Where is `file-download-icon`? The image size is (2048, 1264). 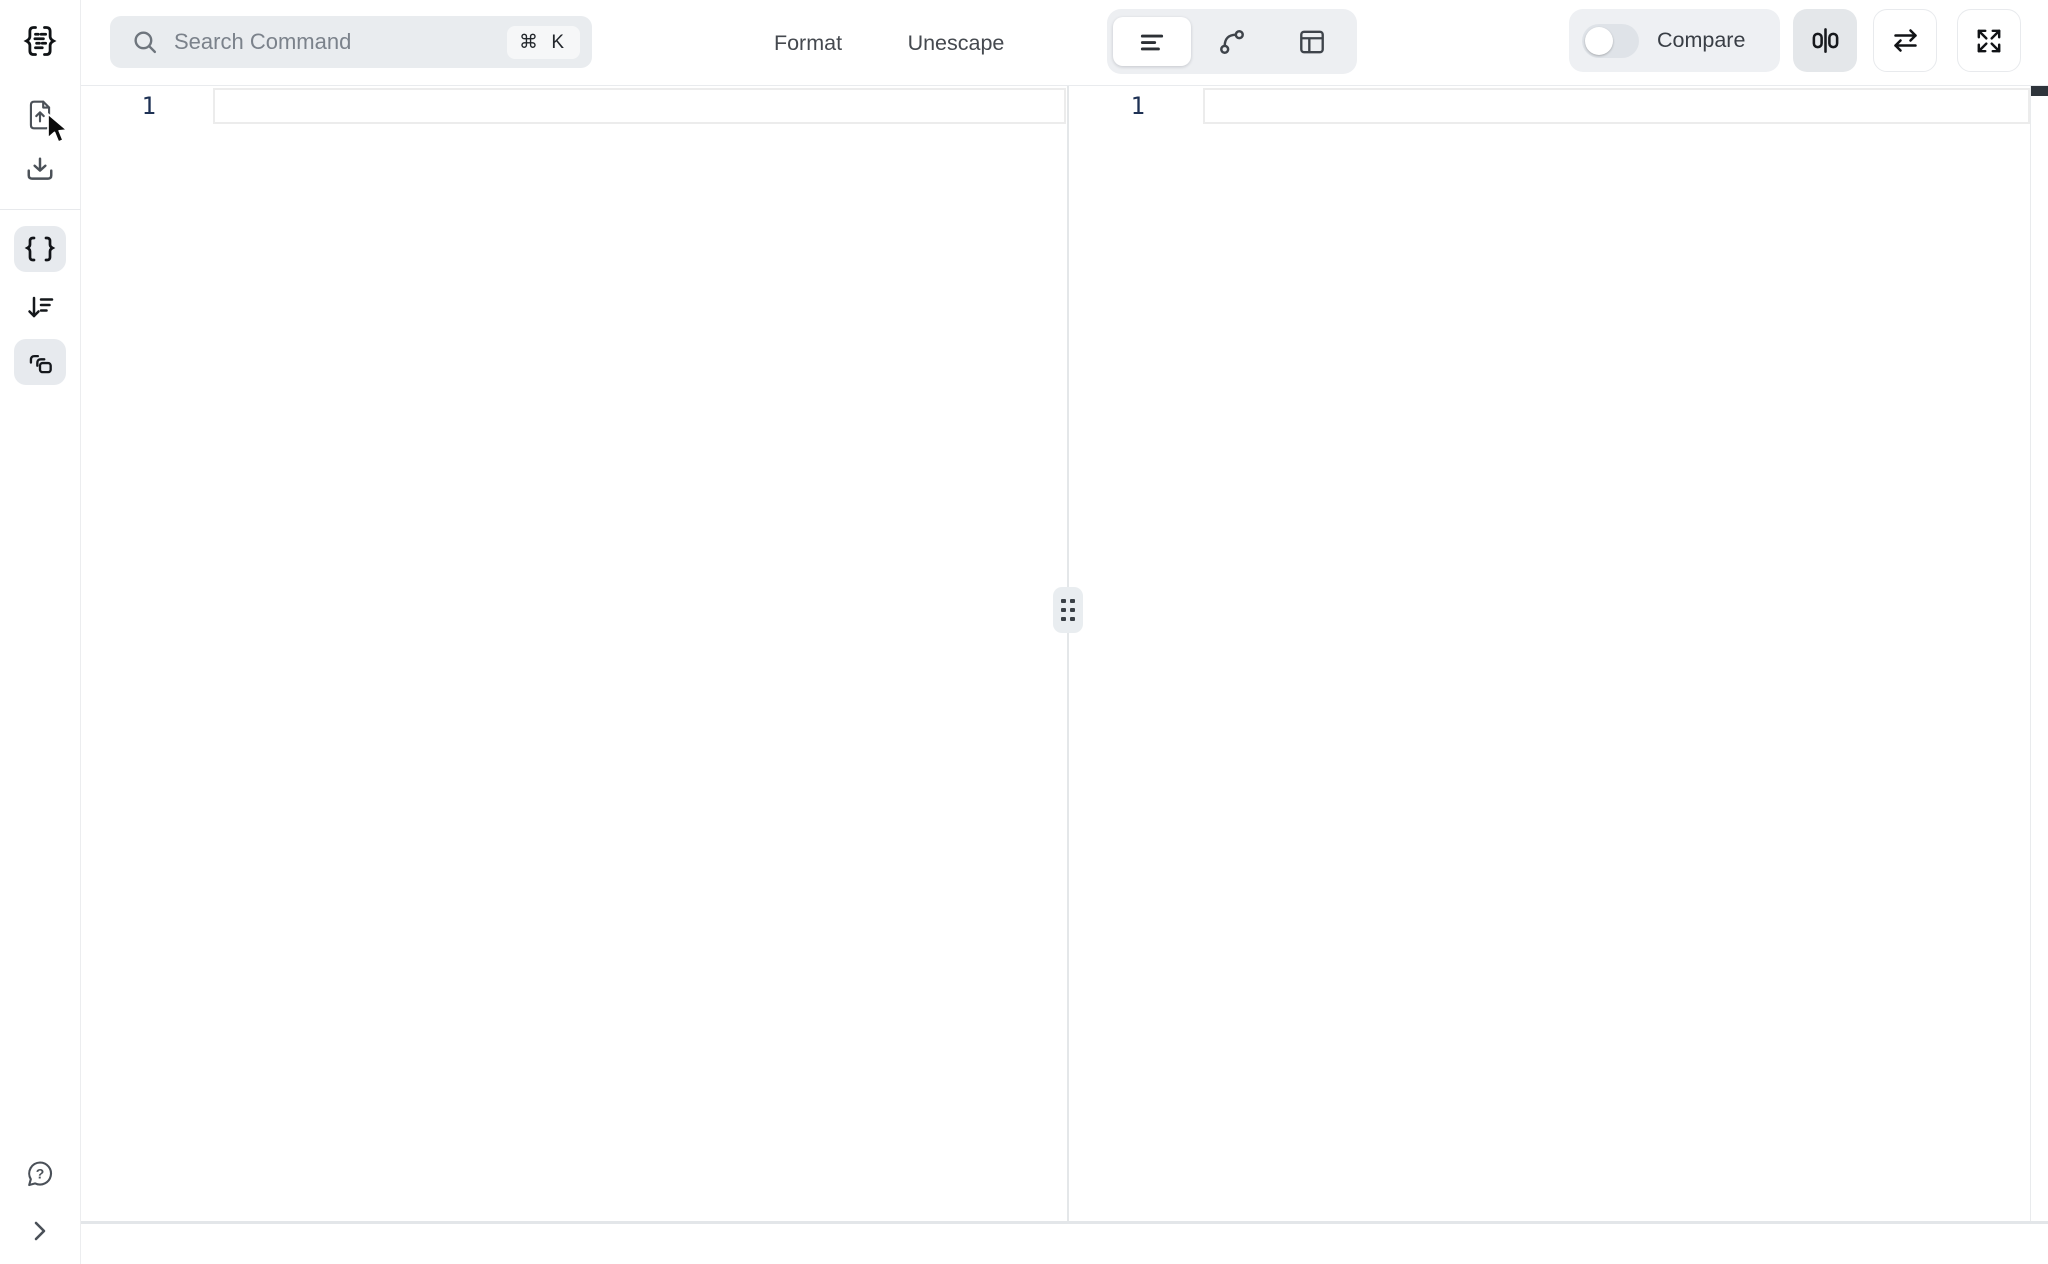 file-download-icon is located at coordinates (40, 169).